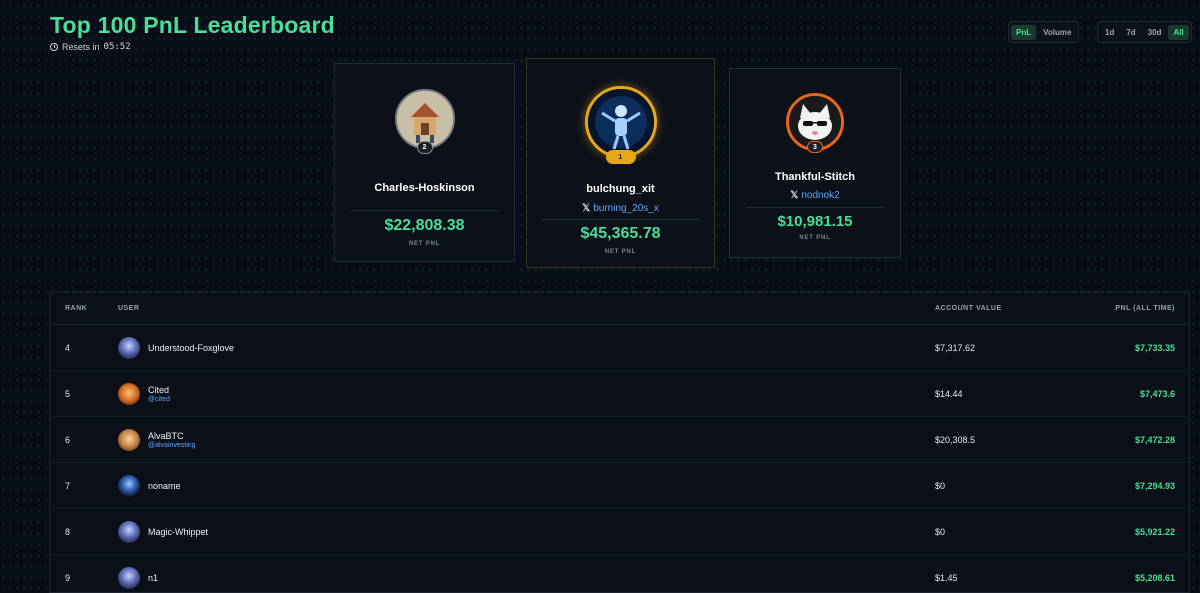 This screenshot has height=593, width=1200. I want to click on user-handle-link: @alvainvesting, so click(172, 445).